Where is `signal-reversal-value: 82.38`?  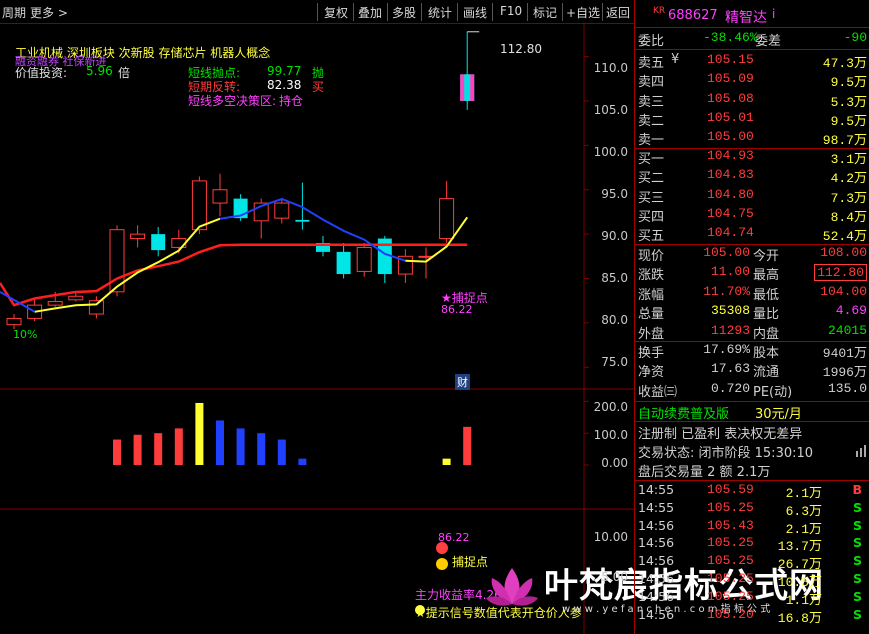 signal-reversal-value: 82.38 is located at coordinates (284, 85).